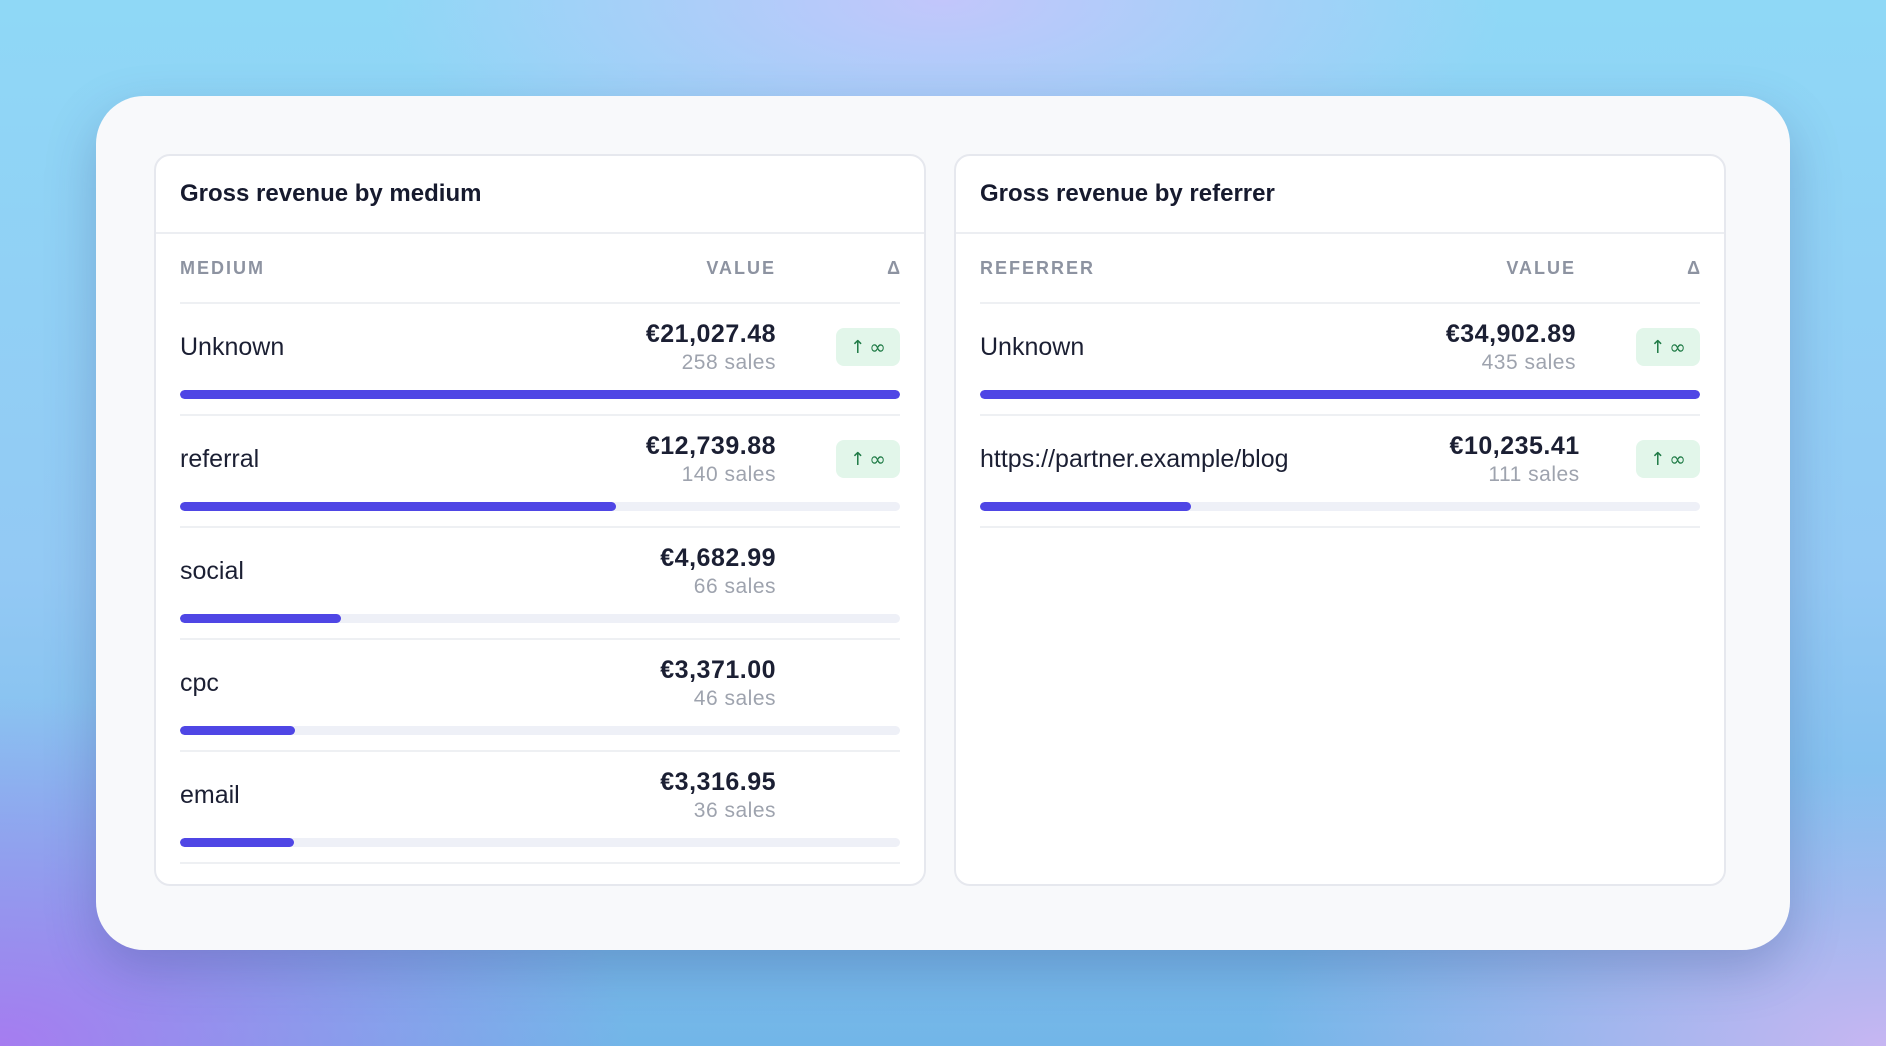 This screenshot has height=1046, width=1886. What do you see at coordinates (1426, 347) in the screenshot?
I see `row-value: €34,902.89 435 sales` at bounding box center [1426, 347].